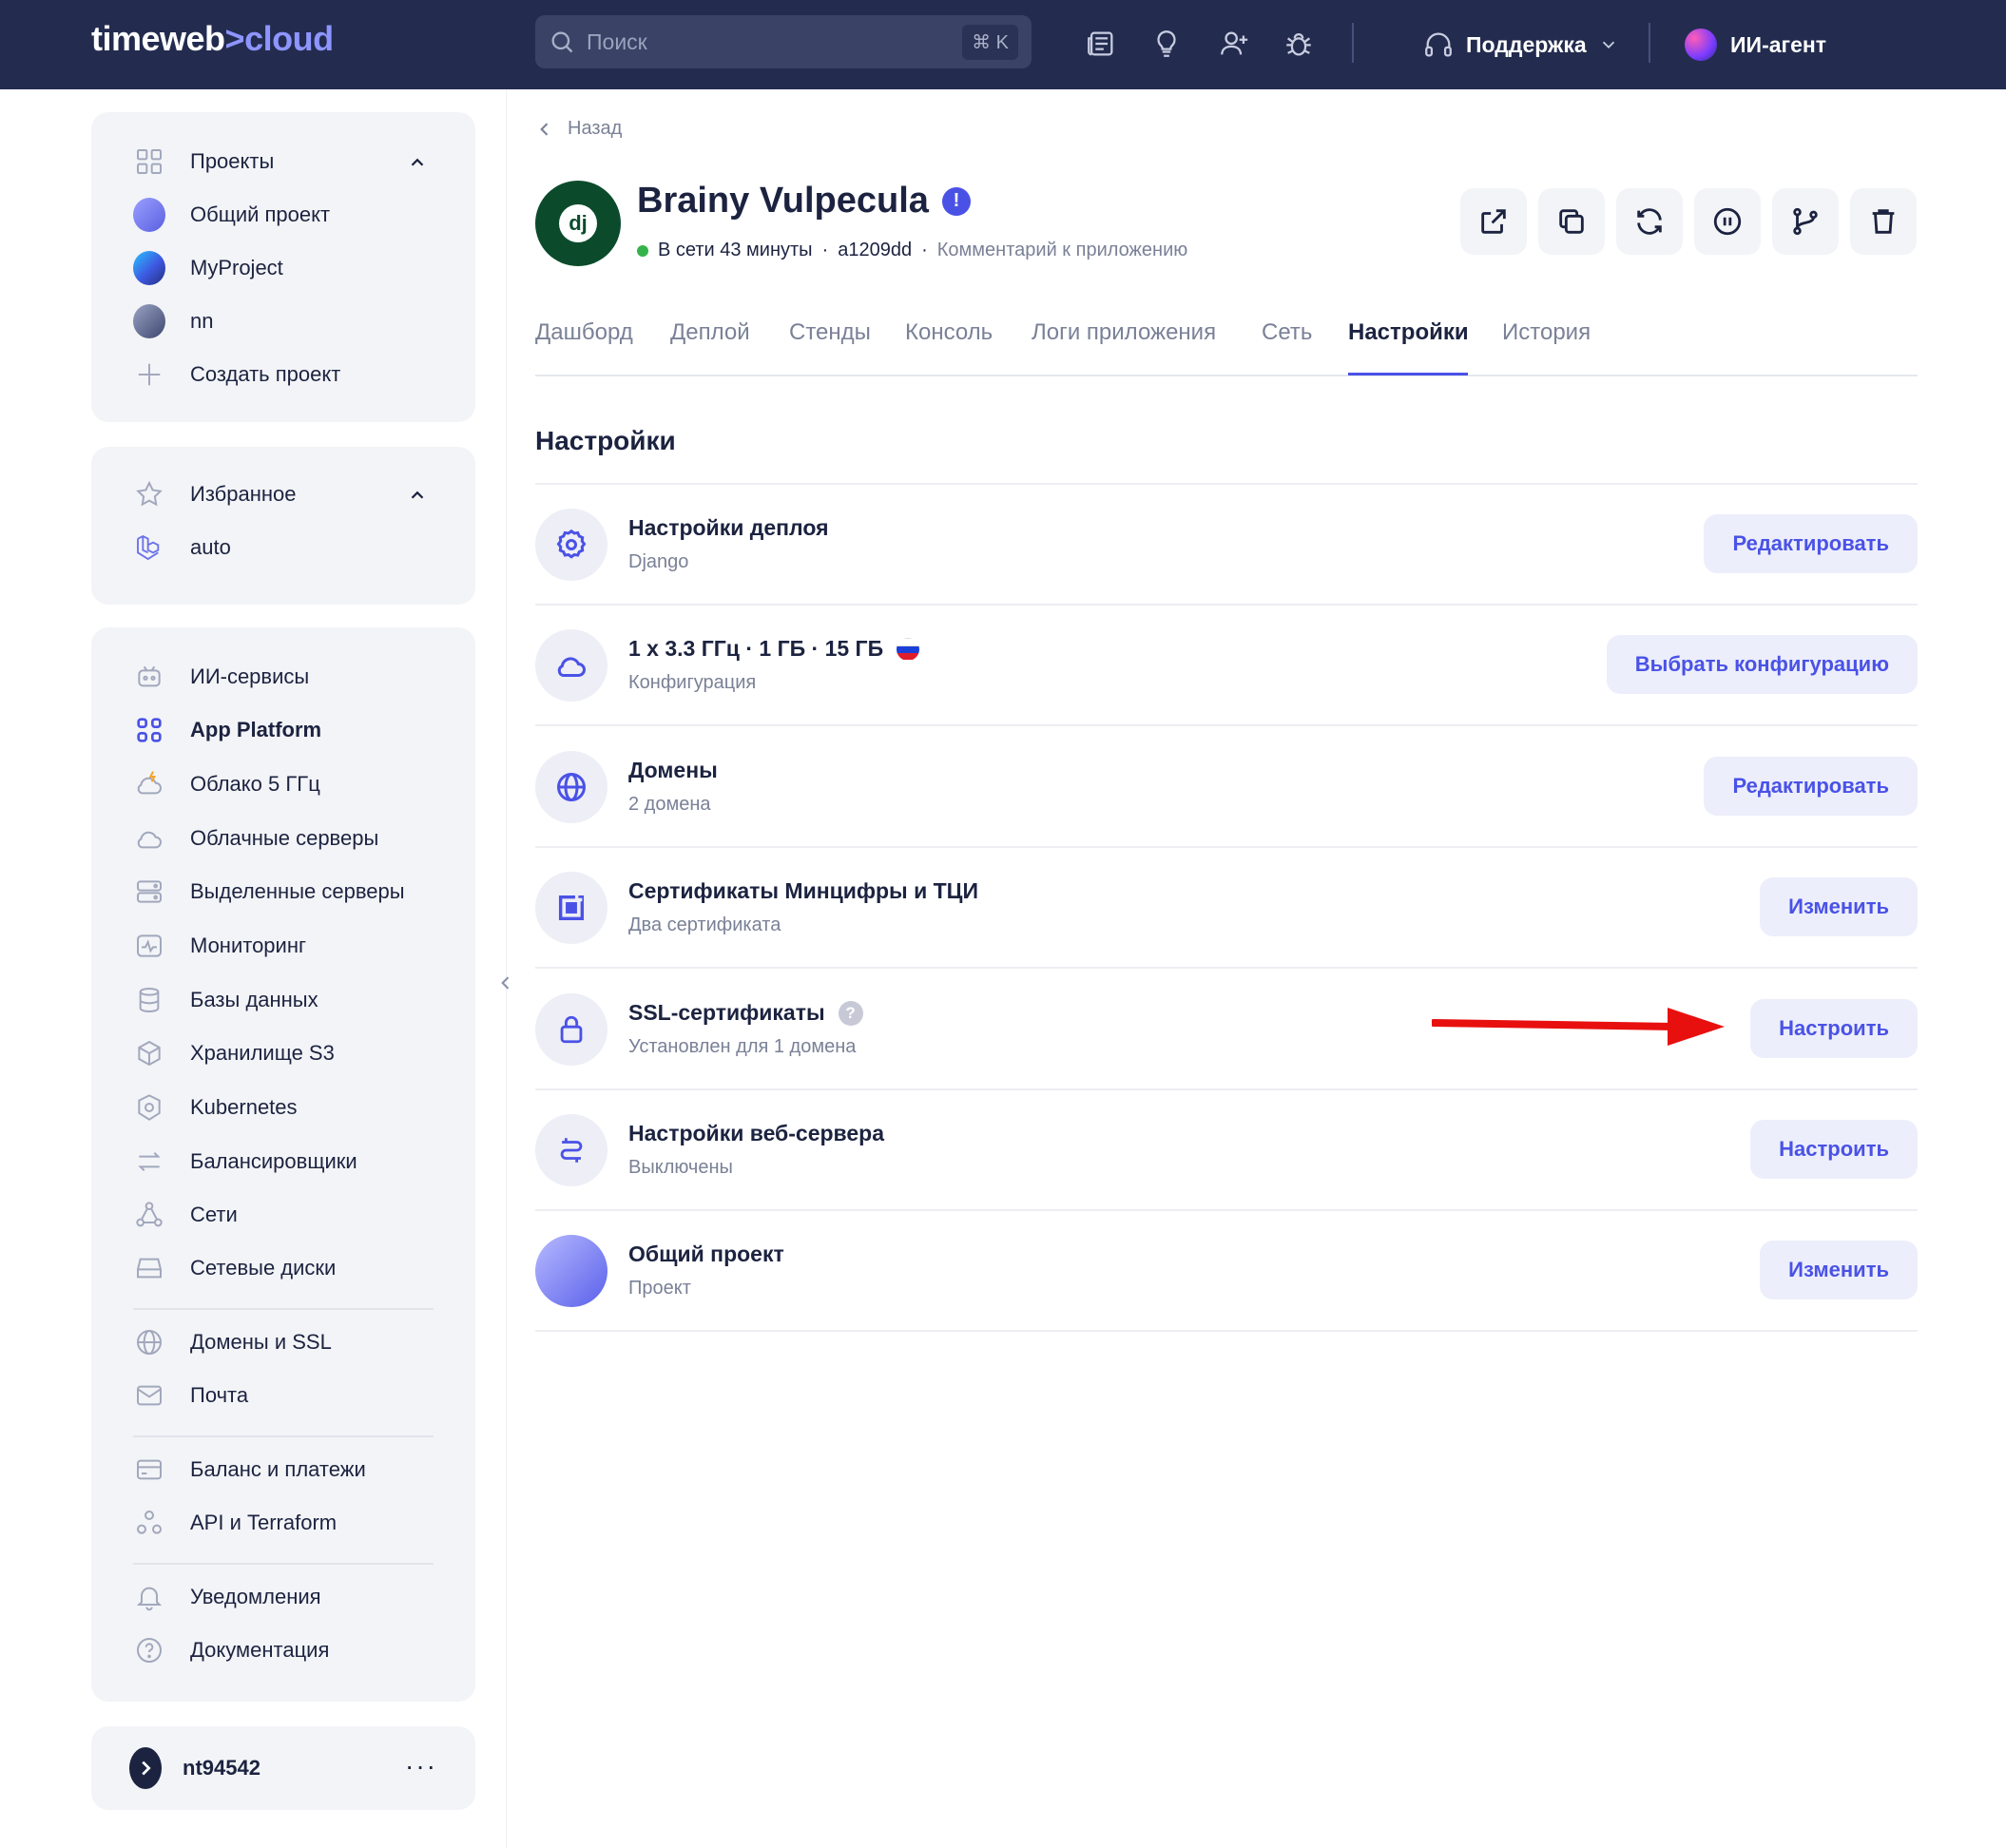 The width and height of the screenshot is (2006, 1848). Describe the element at coordinates (1571, 221) in the screenshot. I see `copy-button` at that location.